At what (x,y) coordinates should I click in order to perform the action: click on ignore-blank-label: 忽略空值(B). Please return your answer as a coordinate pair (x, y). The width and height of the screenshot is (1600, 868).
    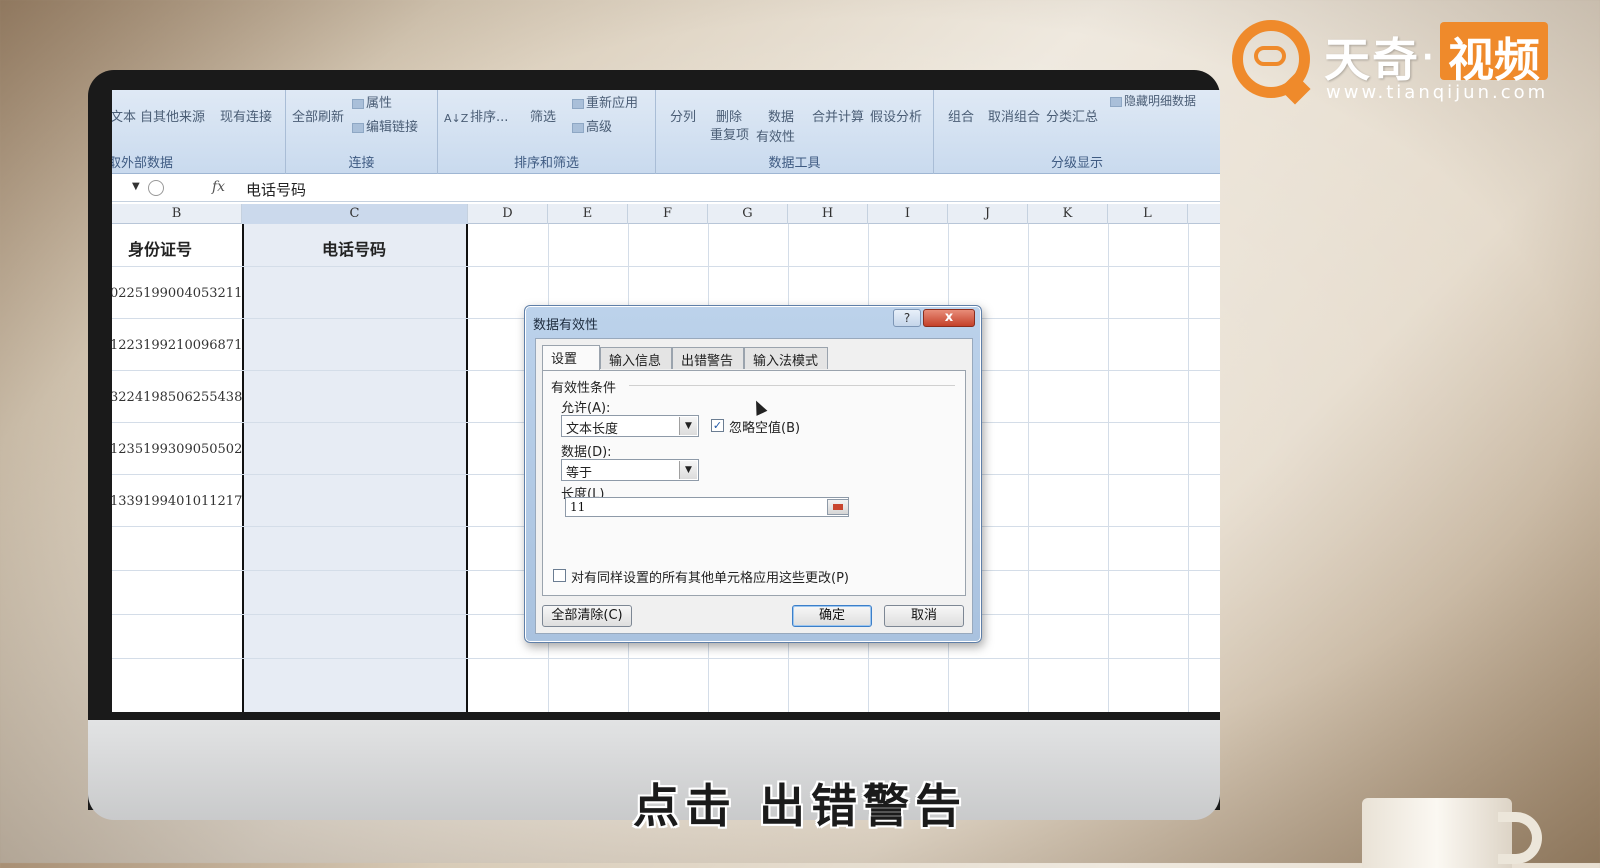
    Looking at the image, I should click on (765, 428).